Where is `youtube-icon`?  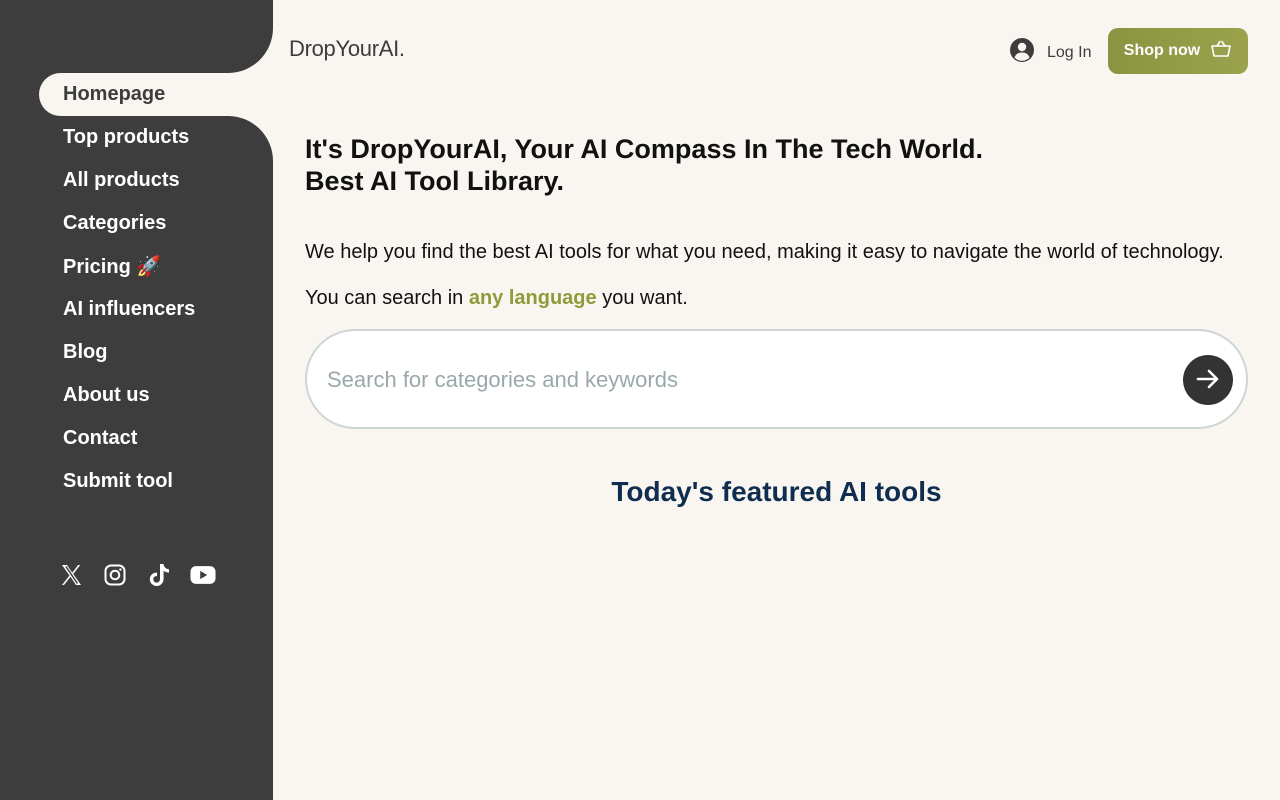
youtube-icon is located at coordinates (203, 575).